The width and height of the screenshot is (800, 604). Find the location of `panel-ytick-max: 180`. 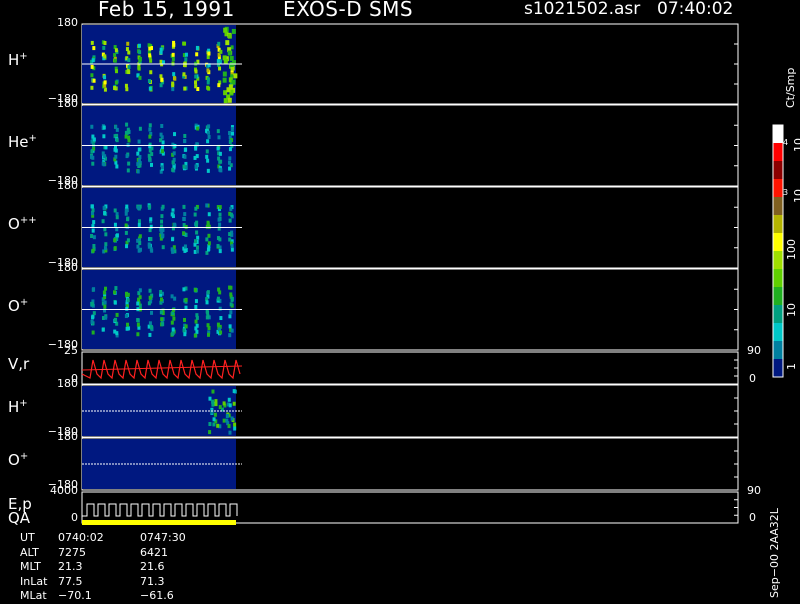

panel-ytick-max: 180 is located at coordinates (67, 185).